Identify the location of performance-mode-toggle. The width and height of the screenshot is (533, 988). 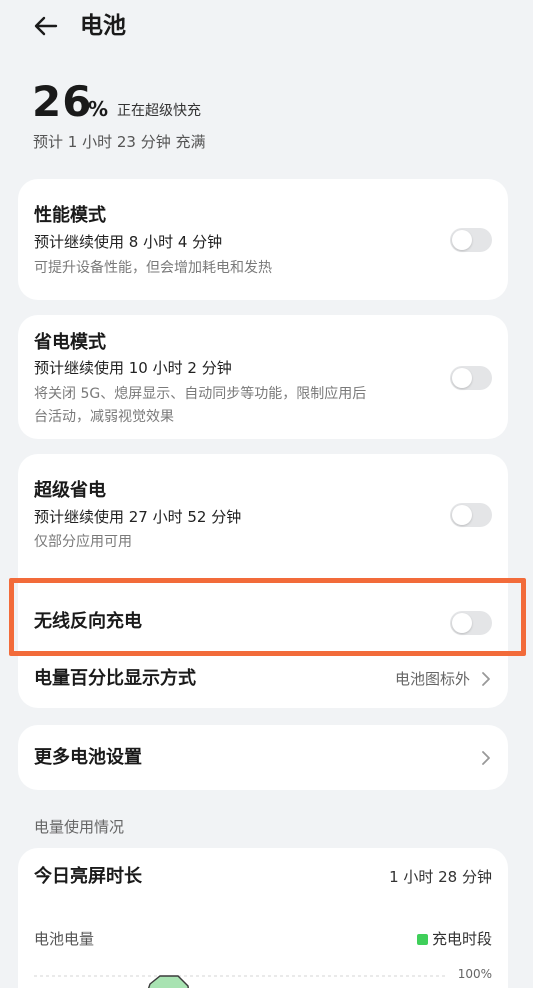
(471, 240).